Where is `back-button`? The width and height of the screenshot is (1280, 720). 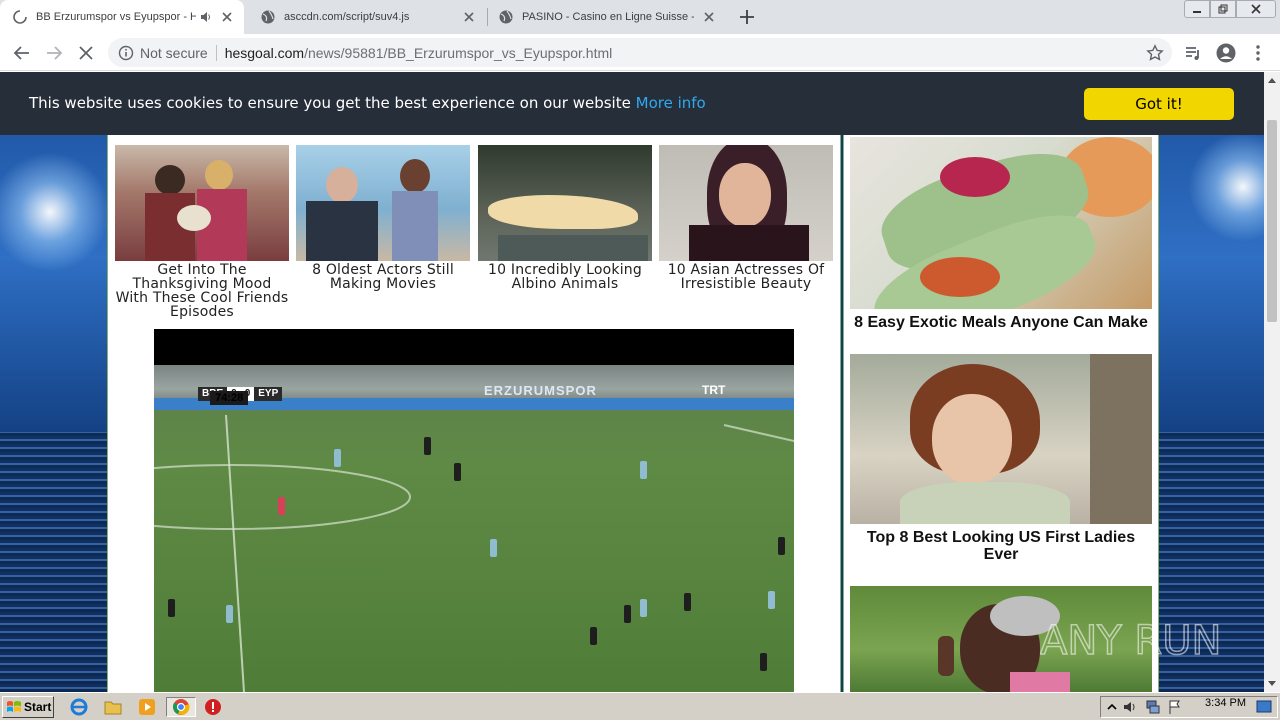
back-button is located at coordinates (22, 53).